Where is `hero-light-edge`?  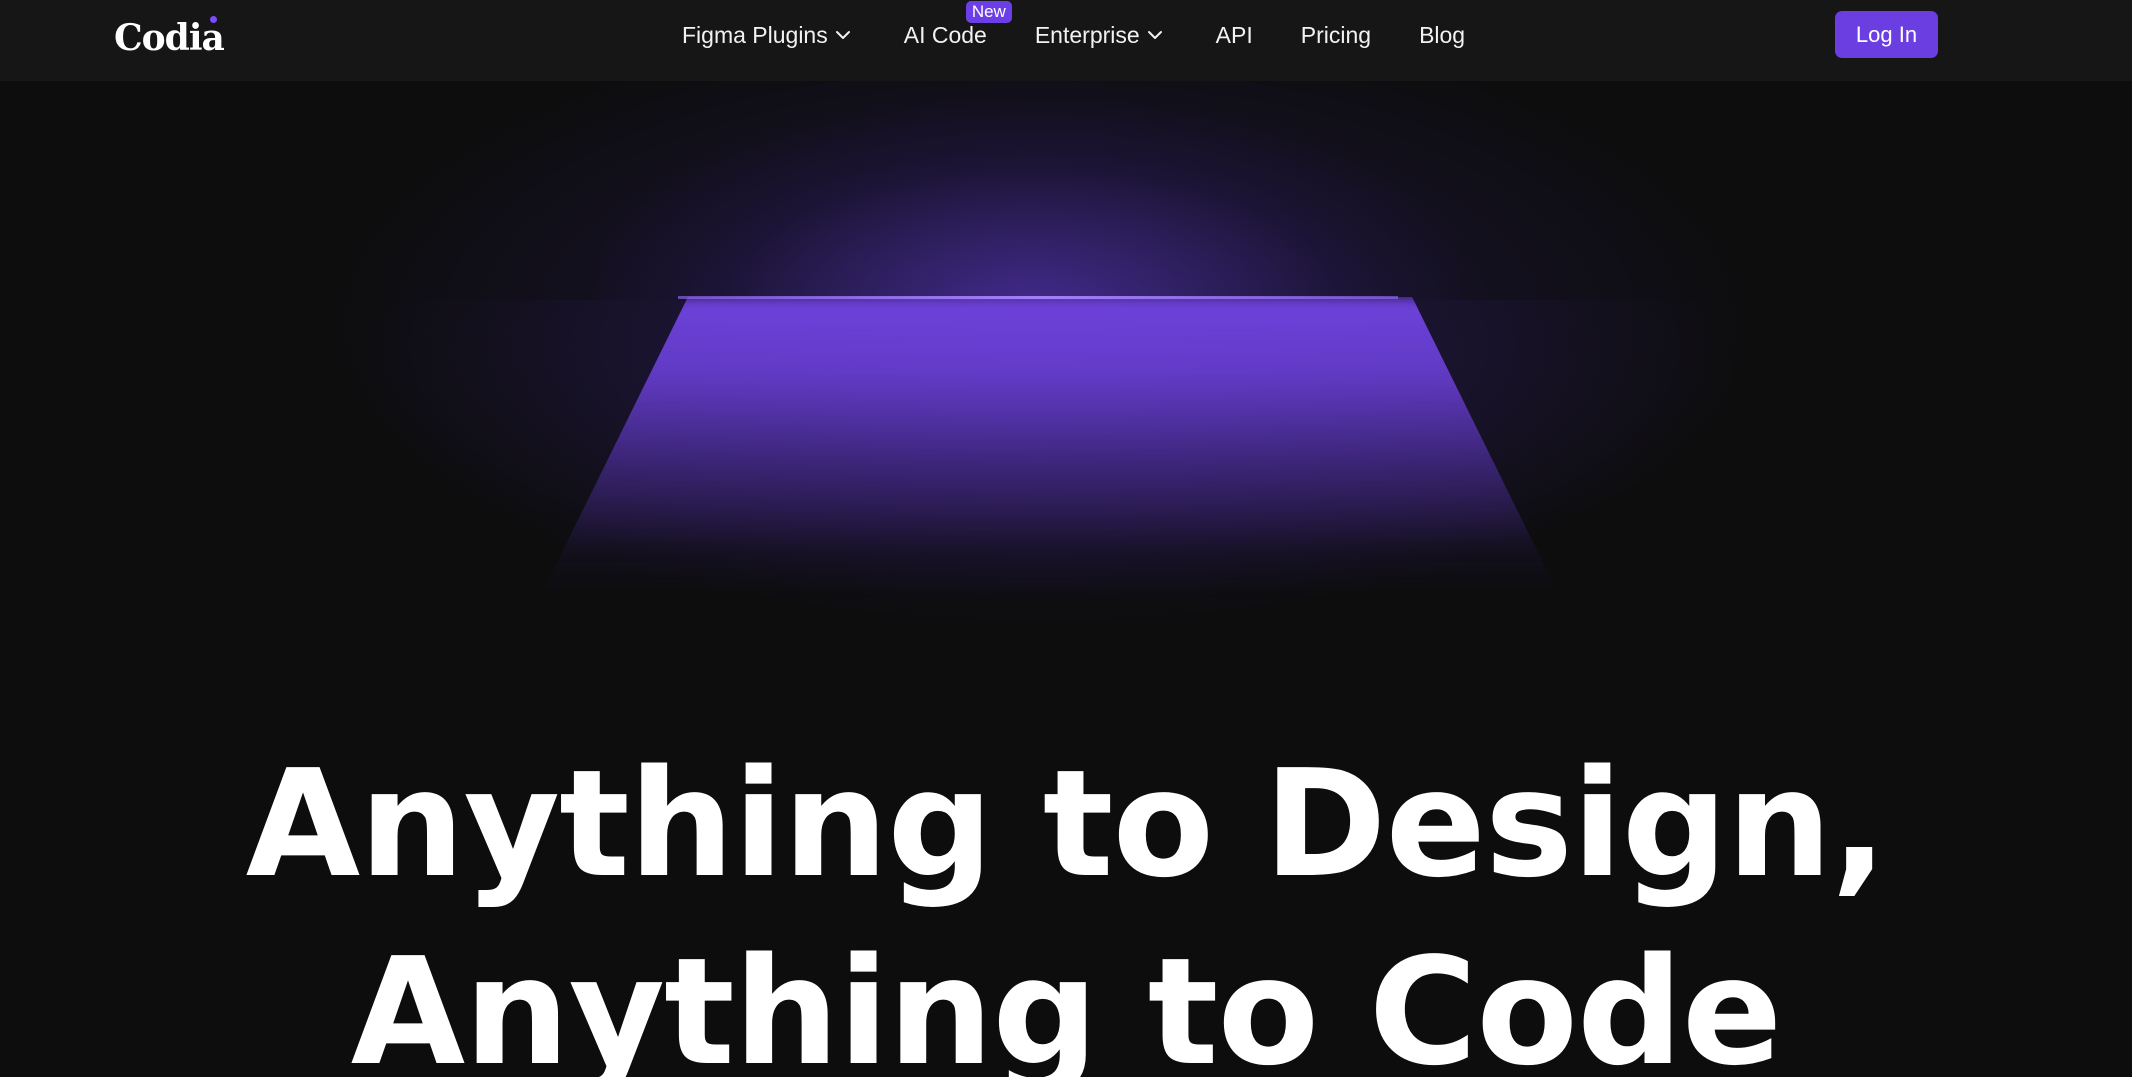 hero-light-edge is located at coordinates (1038, 297).